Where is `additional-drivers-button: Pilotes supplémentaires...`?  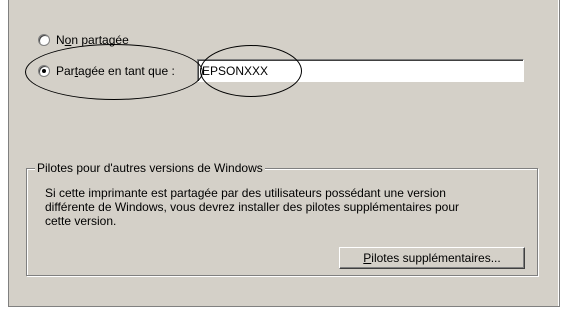 additional-drivers-button: Pilotes supplémentaires... is located at coordinates (432, 258).